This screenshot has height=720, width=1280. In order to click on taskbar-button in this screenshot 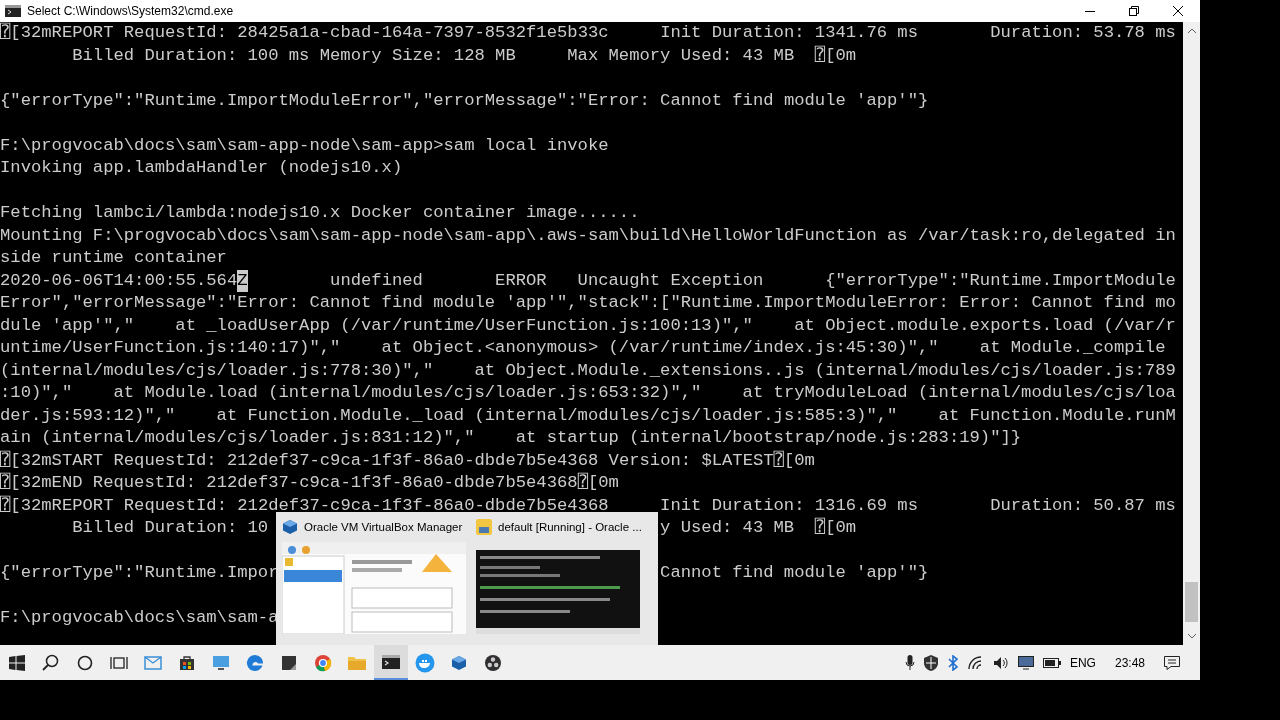, I will do `click(391, 662)`.